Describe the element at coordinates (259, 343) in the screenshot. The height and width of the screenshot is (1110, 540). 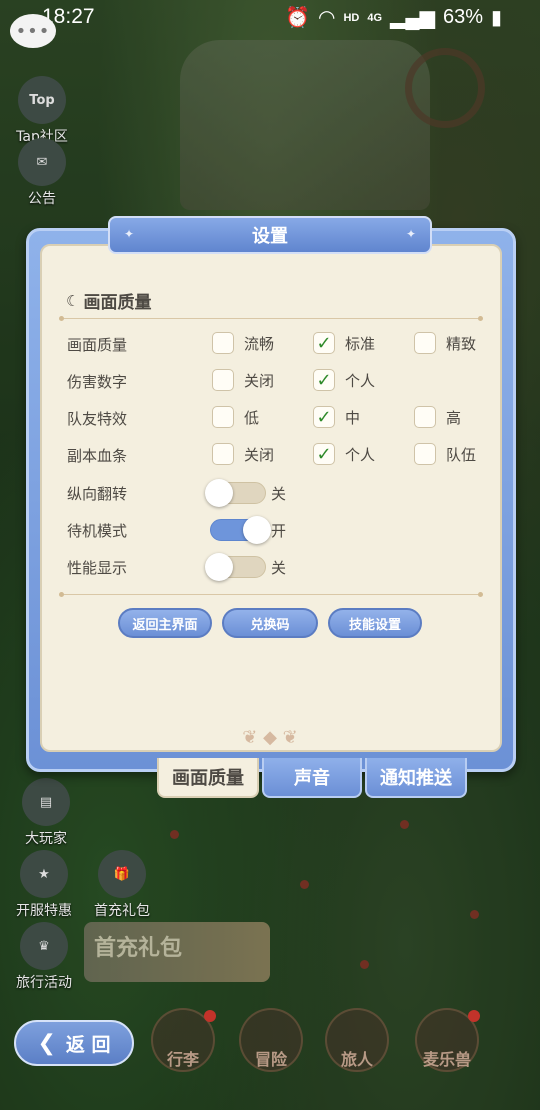
I see `option-label: 流畅` at that location.